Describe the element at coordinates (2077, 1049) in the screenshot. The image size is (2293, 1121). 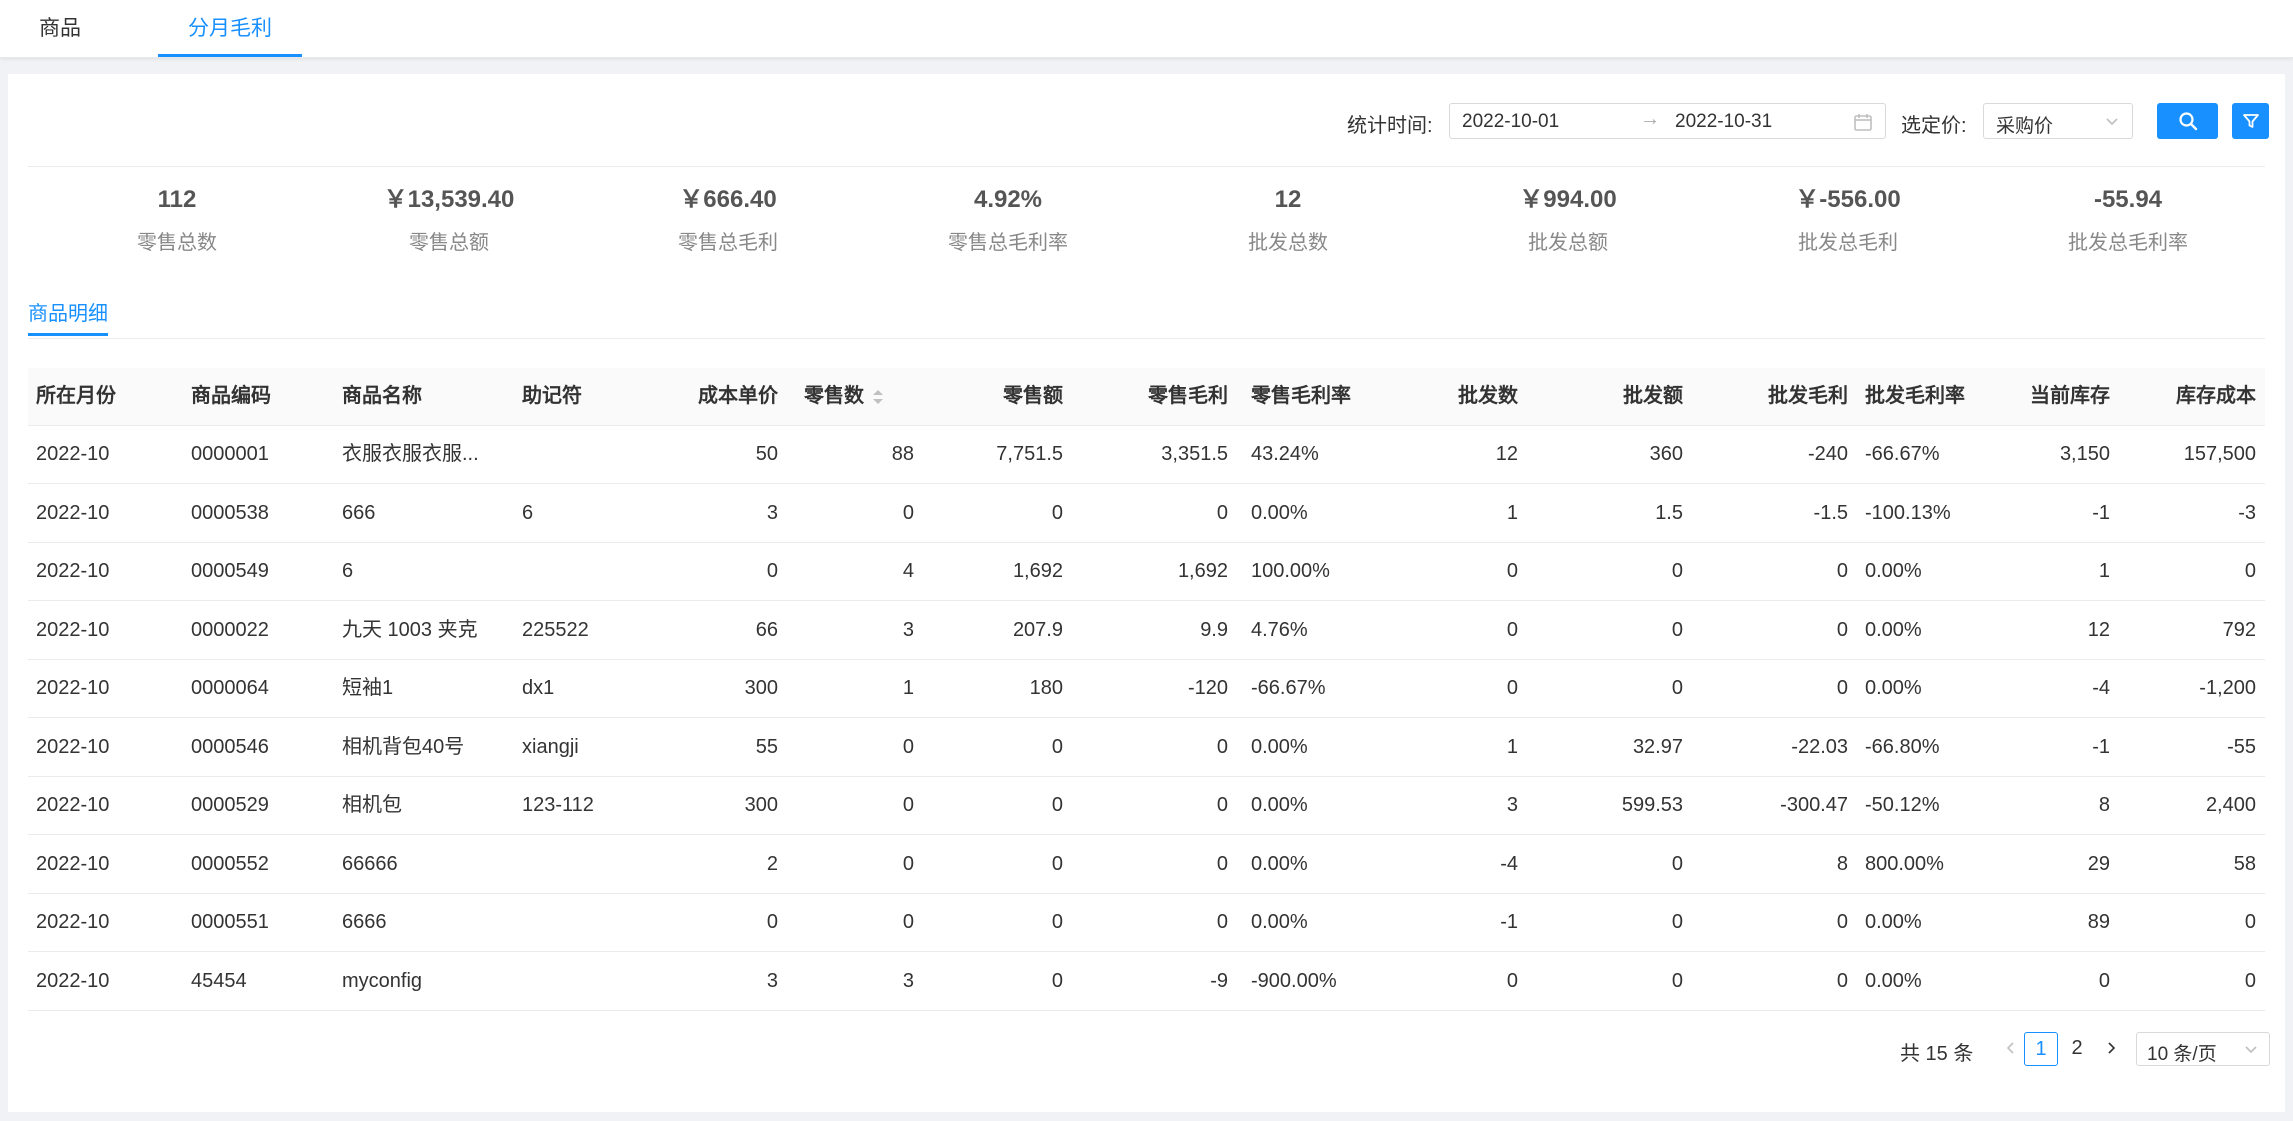
I see `page-2-button: 2` at that location.